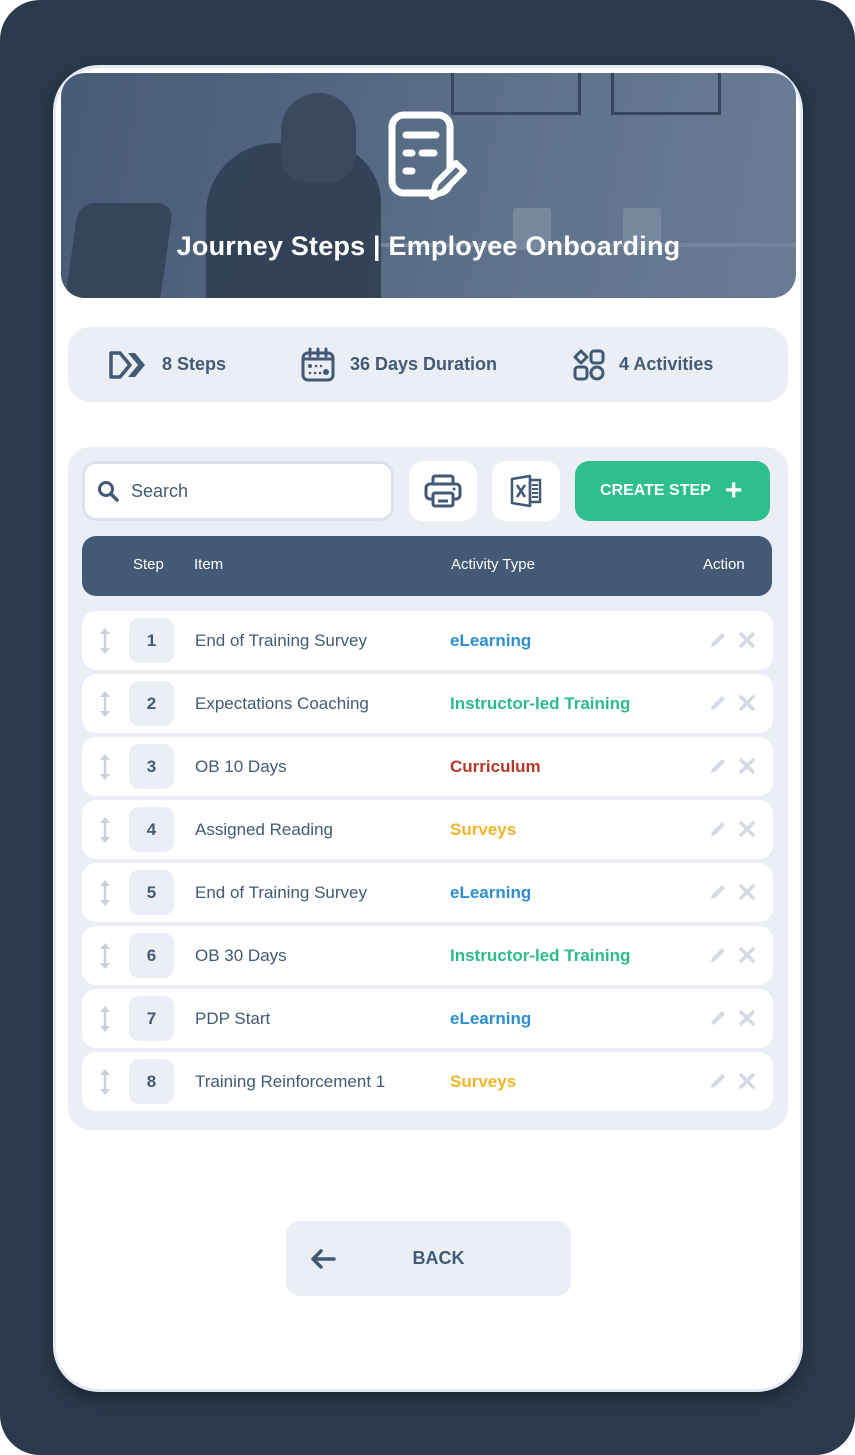  What do you see at coordinates (427, 892) in the screenshot?
I see `table-row: 5 End of Training Survey eLearning` at bounding box center [427, 892].